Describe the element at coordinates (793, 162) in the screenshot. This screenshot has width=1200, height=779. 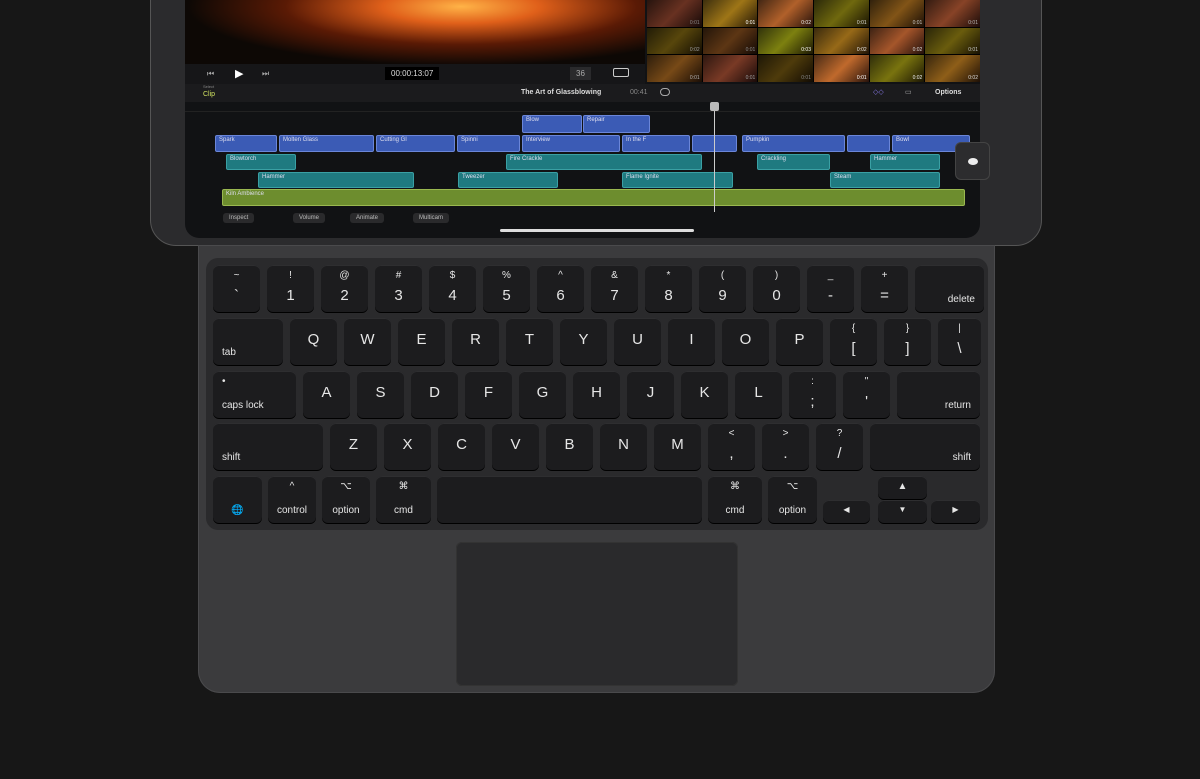
I see `audio-clip: Crackling` at that location.